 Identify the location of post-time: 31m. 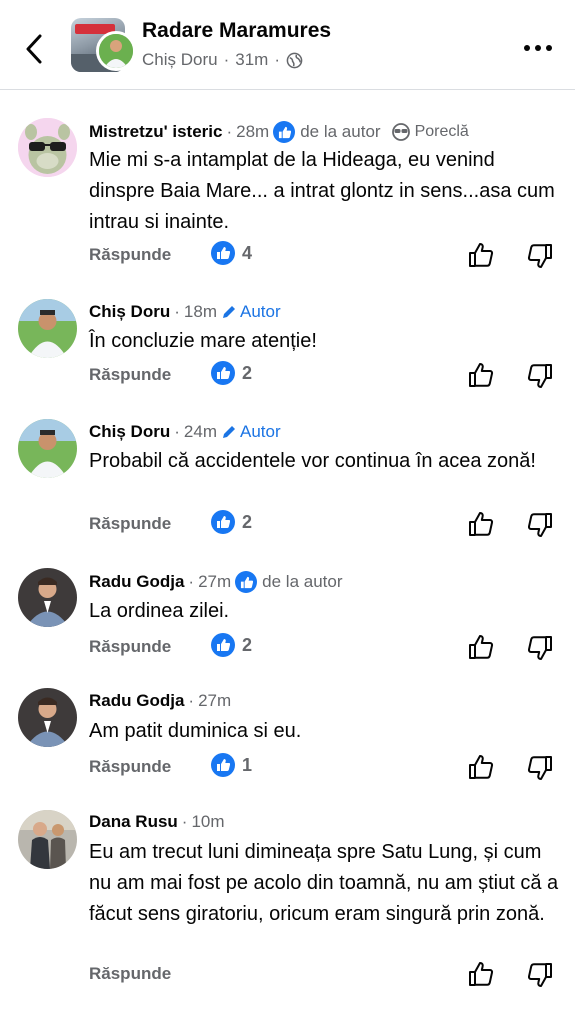
(252, 59).